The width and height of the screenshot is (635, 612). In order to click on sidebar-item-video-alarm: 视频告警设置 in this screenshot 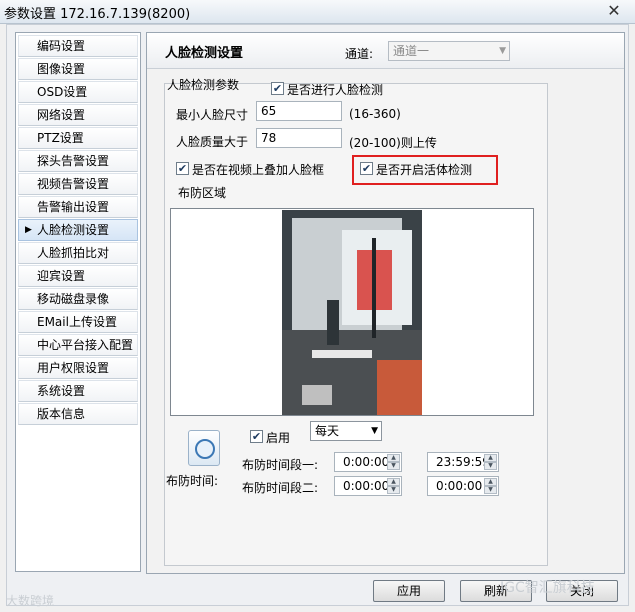, I will do `click(78, 184)`.